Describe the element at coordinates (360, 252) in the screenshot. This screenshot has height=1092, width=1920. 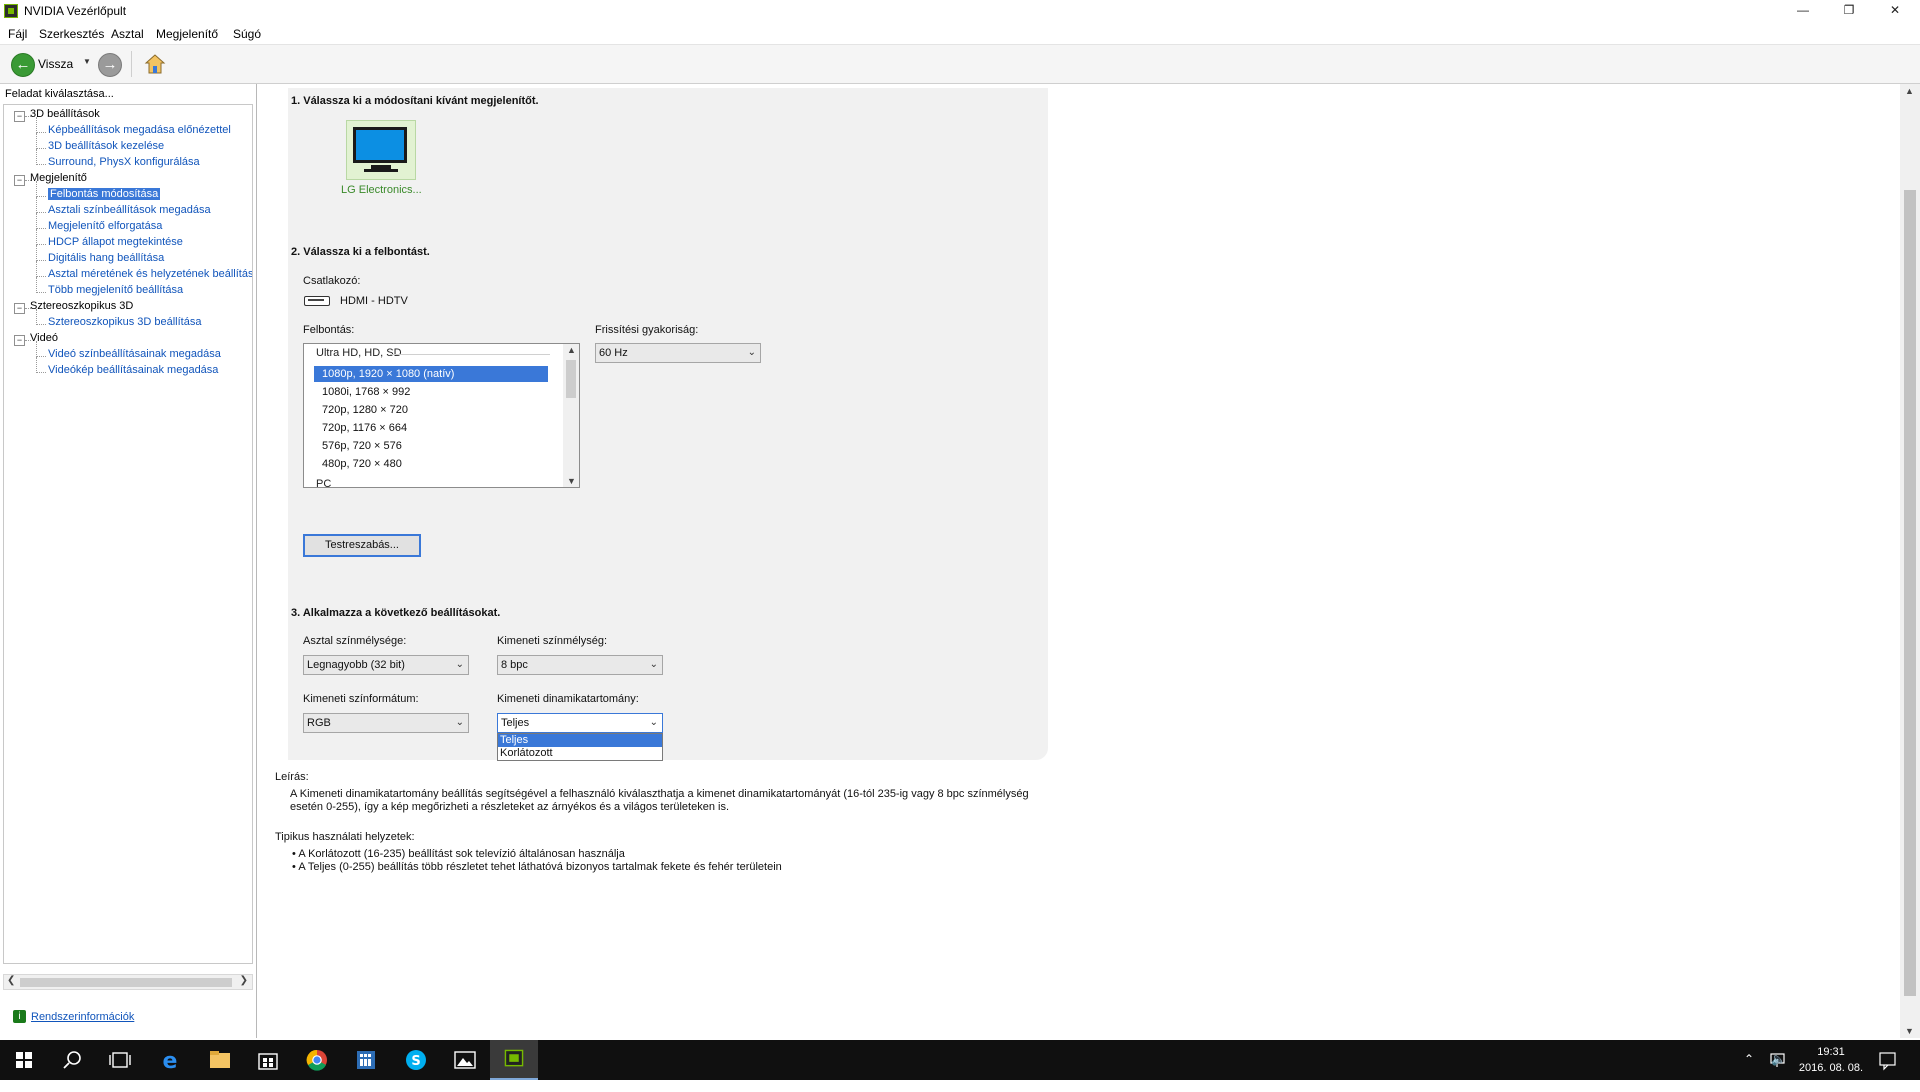
I see `step2-title: 2. Válassza ki a felbontást.` at that location.